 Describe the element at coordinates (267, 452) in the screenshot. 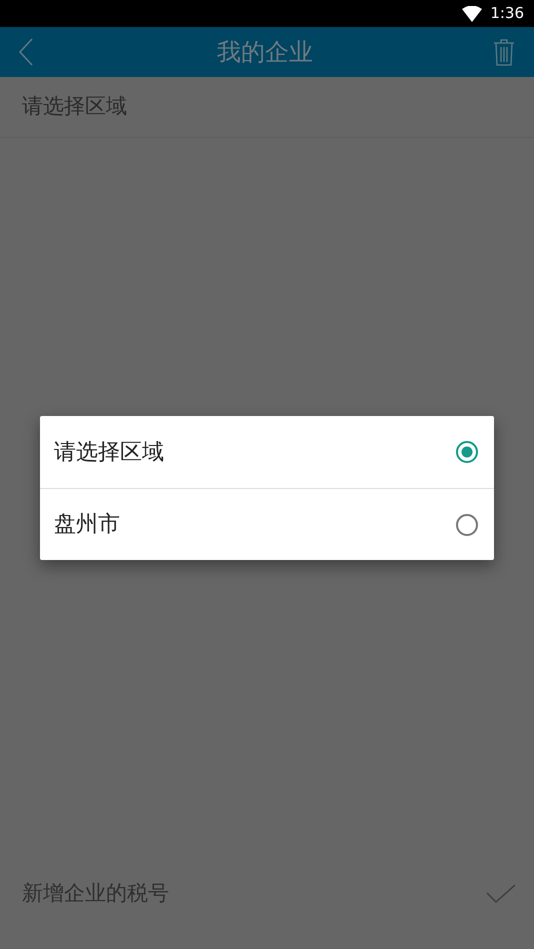

I see `dialog-option: 请选择区域` at that location.